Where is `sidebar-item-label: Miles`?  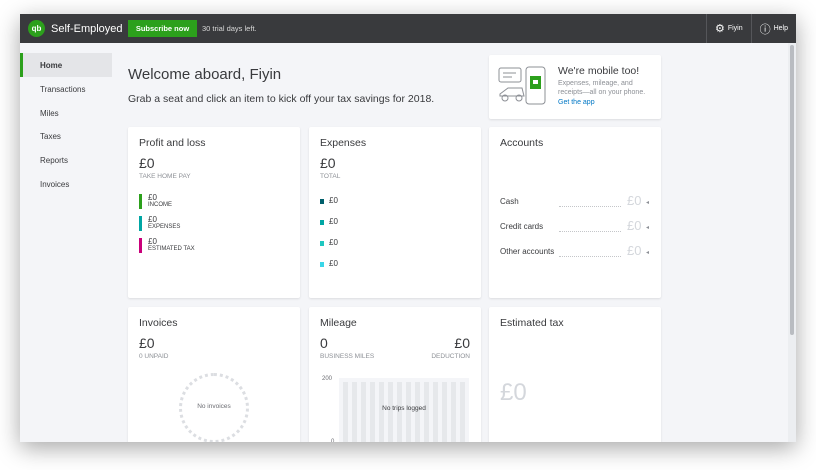
sidebar-item-label: Miles is located at coordinates (49, 113).